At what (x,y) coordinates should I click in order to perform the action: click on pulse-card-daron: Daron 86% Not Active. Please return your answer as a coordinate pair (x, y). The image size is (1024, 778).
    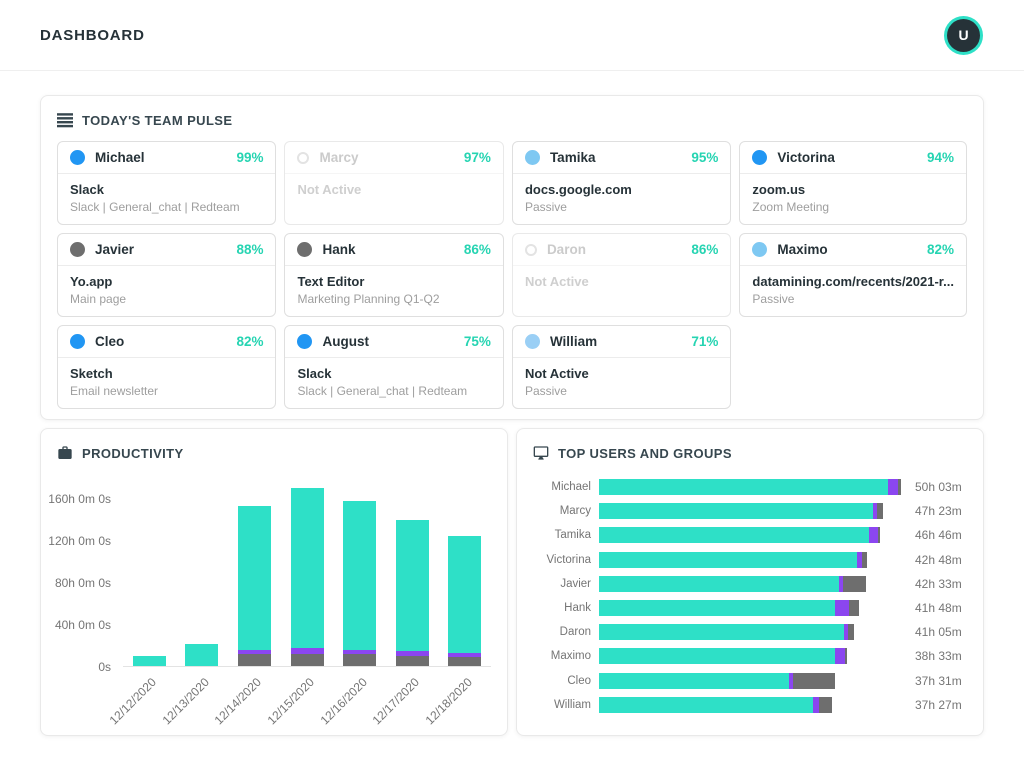
    Looking at the image, I should click on (621, 275).